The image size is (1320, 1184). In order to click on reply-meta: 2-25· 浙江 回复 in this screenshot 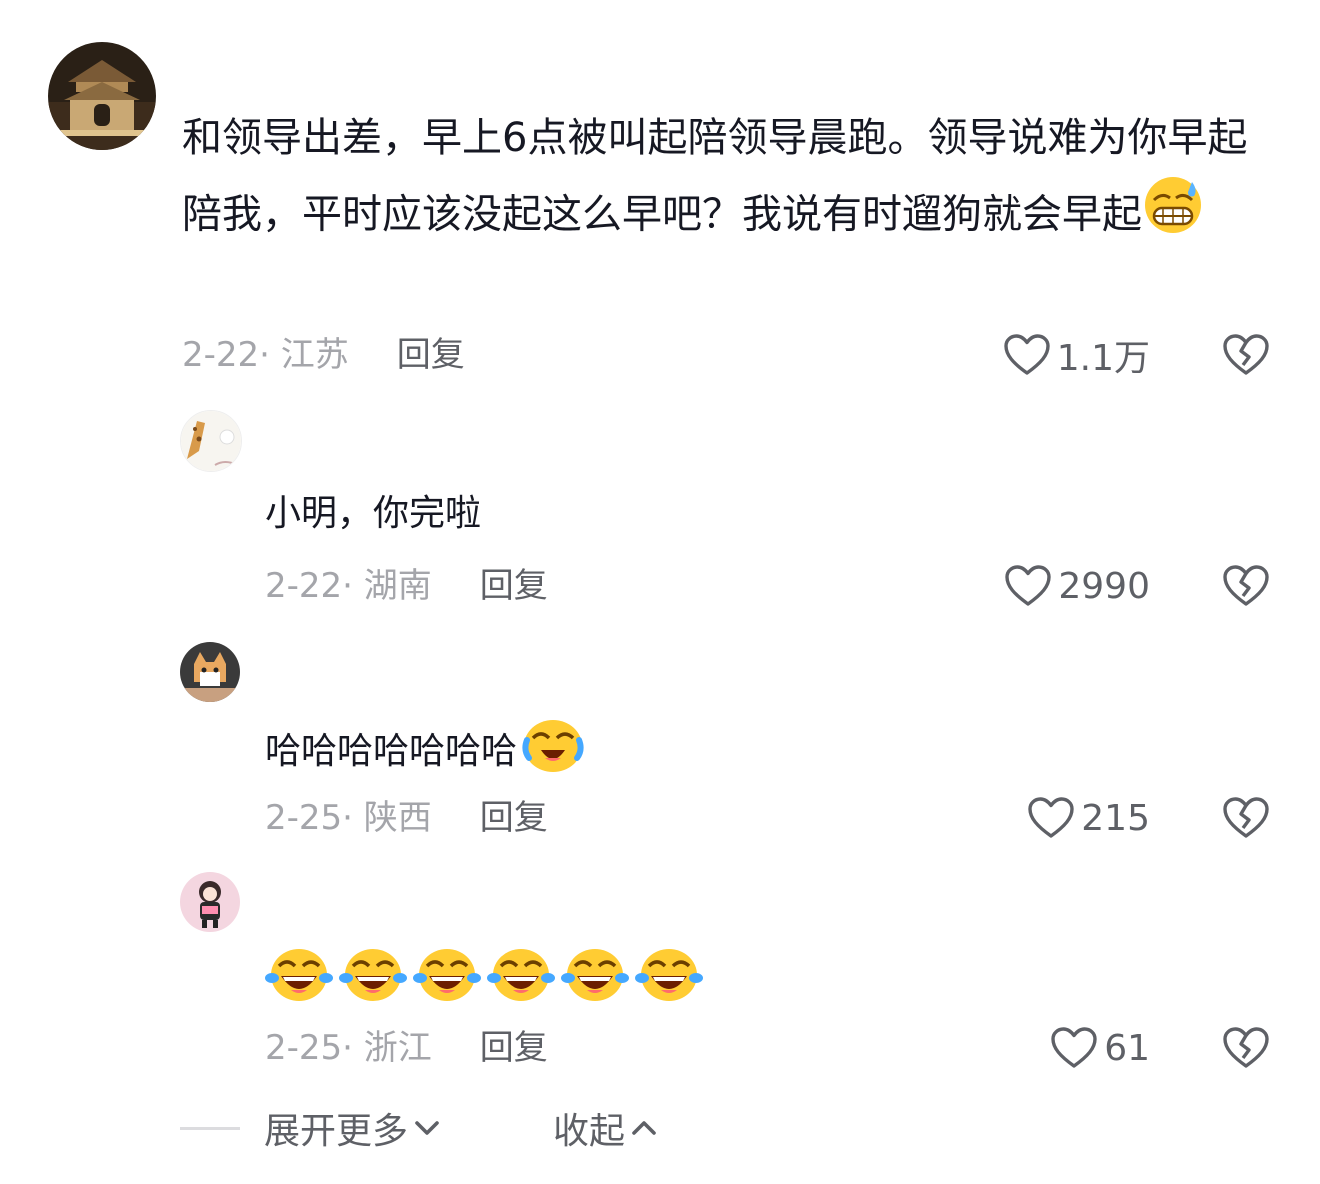, I will do `click(406, 1048)`.